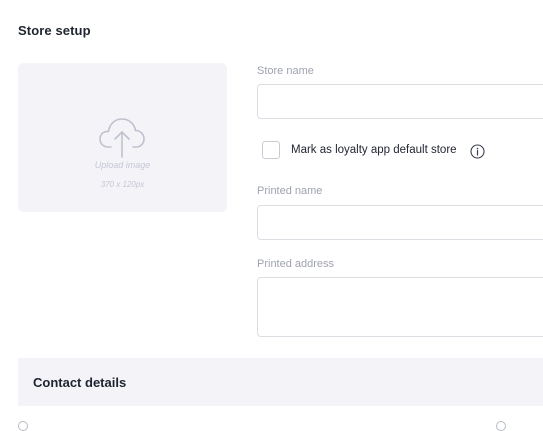  What do you see at coordinates (400, 307) in the screenshot?
I see `printed-address-textarea` at bounding box center [400, 307].